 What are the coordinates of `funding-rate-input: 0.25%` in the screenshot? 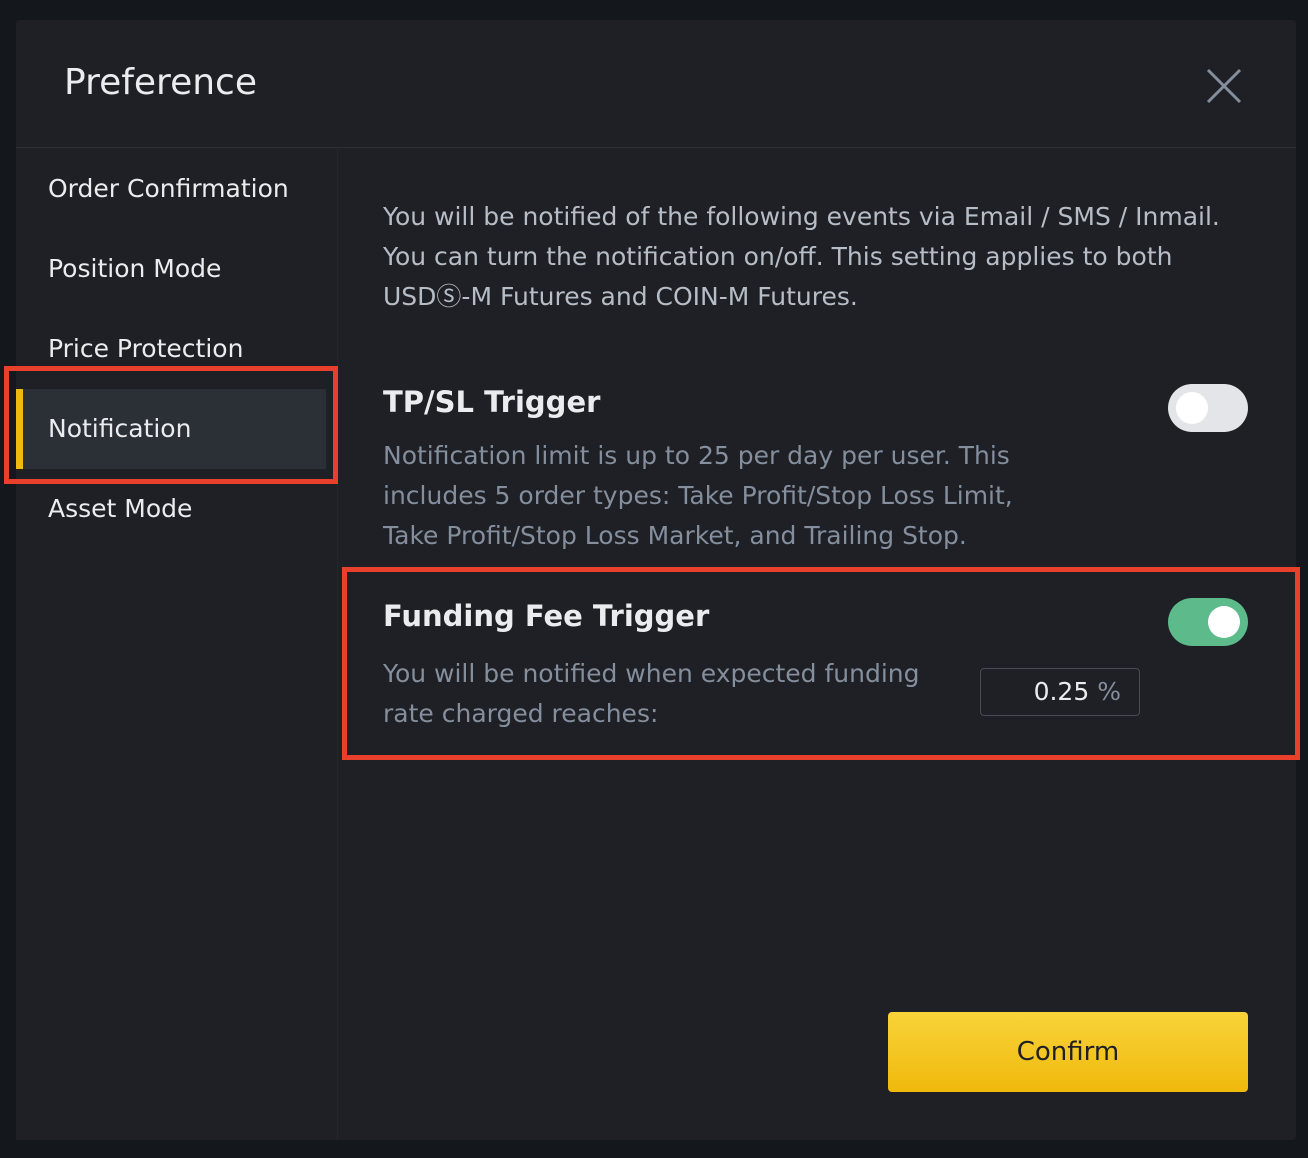 It's located at (1060, 692).